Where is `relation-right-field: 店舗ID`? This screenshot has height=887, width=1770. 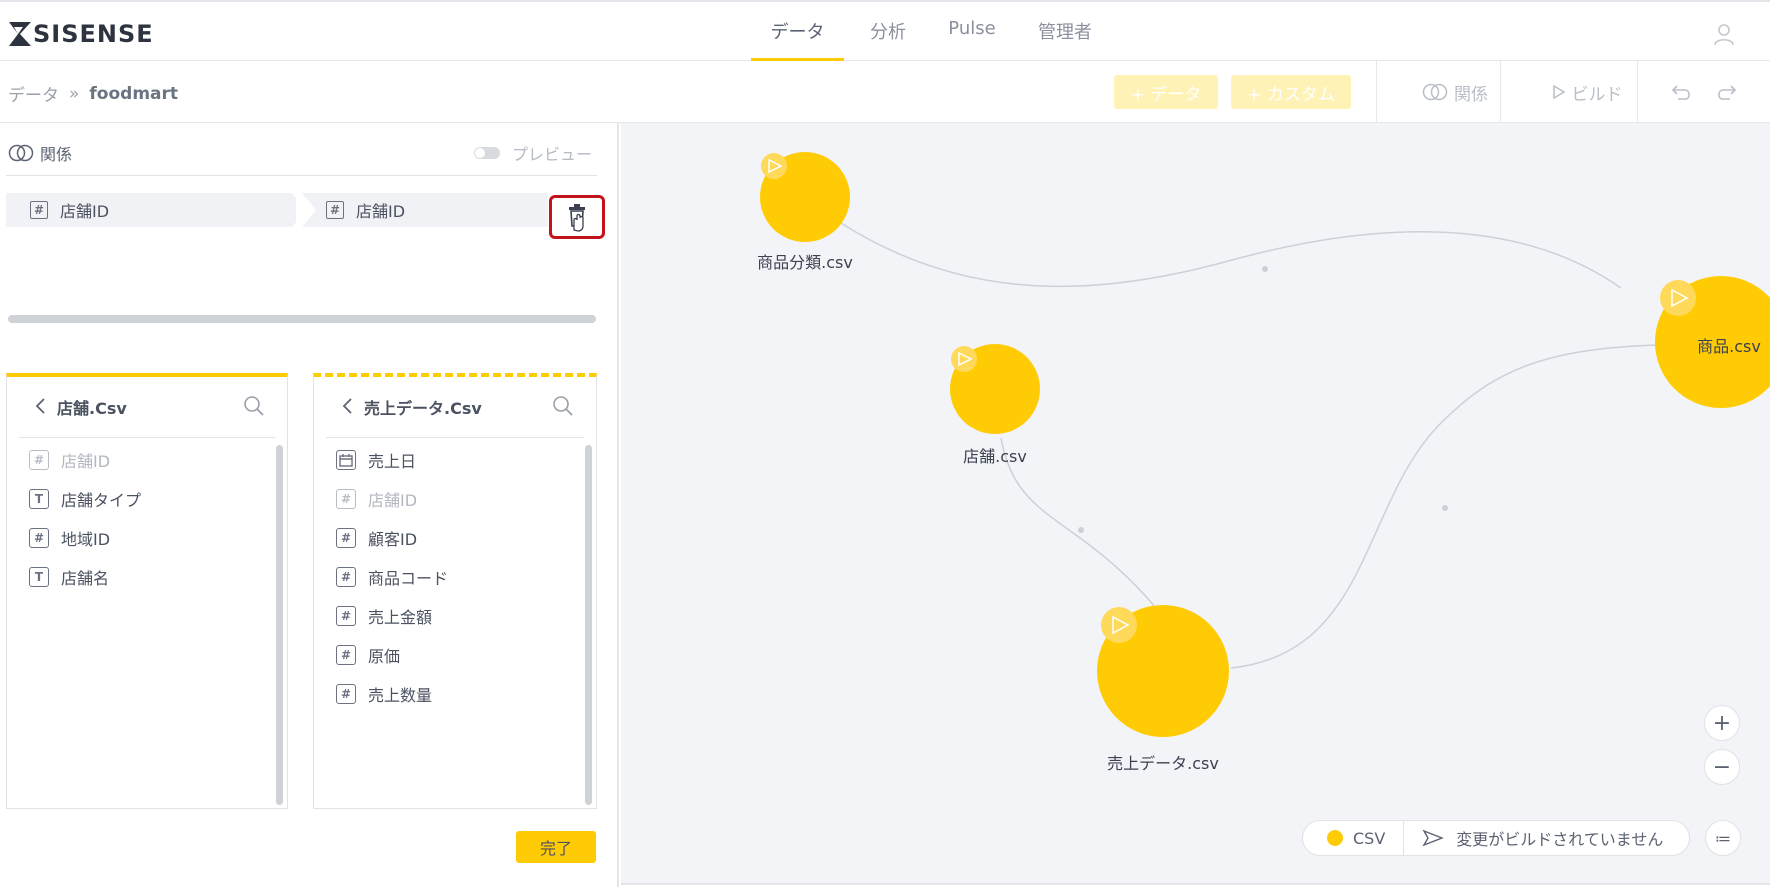
relation-right-field: 店舗ID is located at coordinates (381, 211).